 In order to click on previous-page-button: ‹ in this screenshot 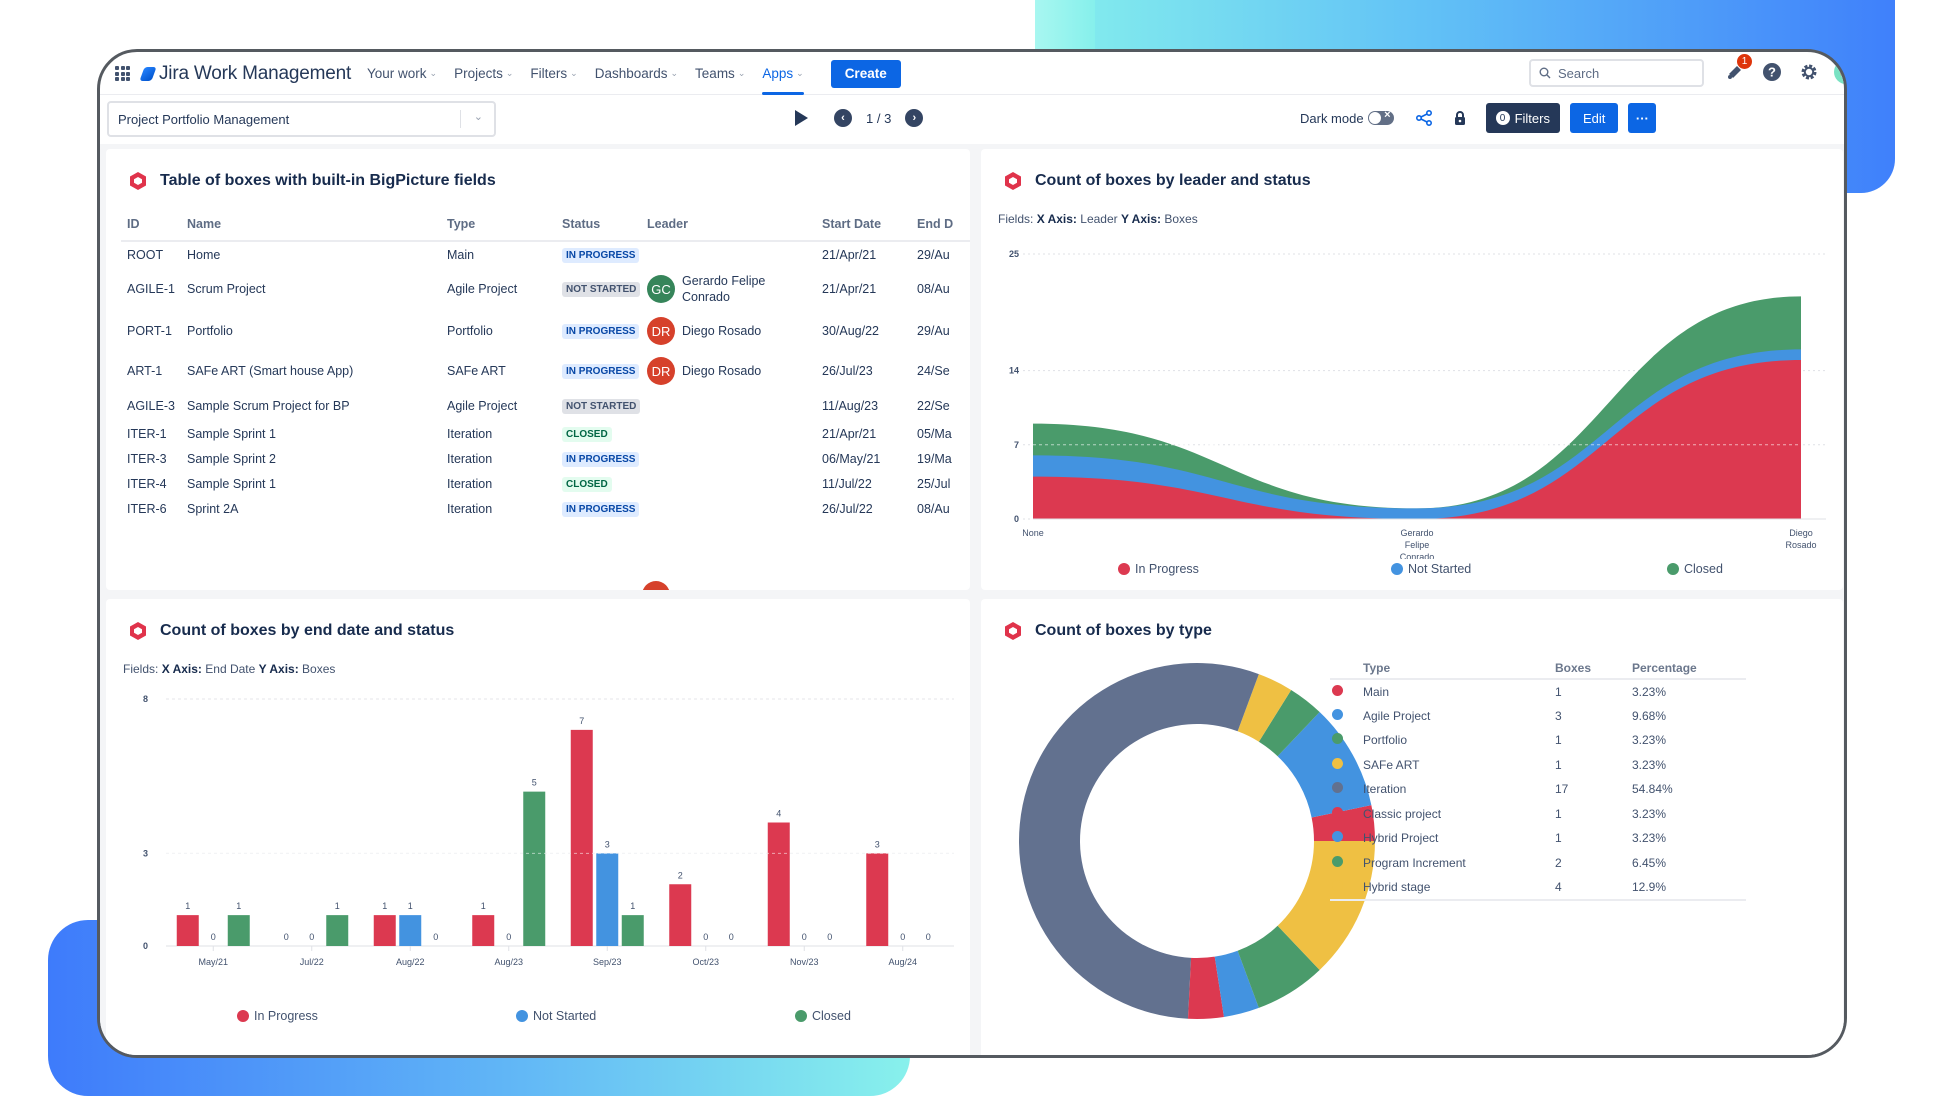, I will do `click(843, 118)`.